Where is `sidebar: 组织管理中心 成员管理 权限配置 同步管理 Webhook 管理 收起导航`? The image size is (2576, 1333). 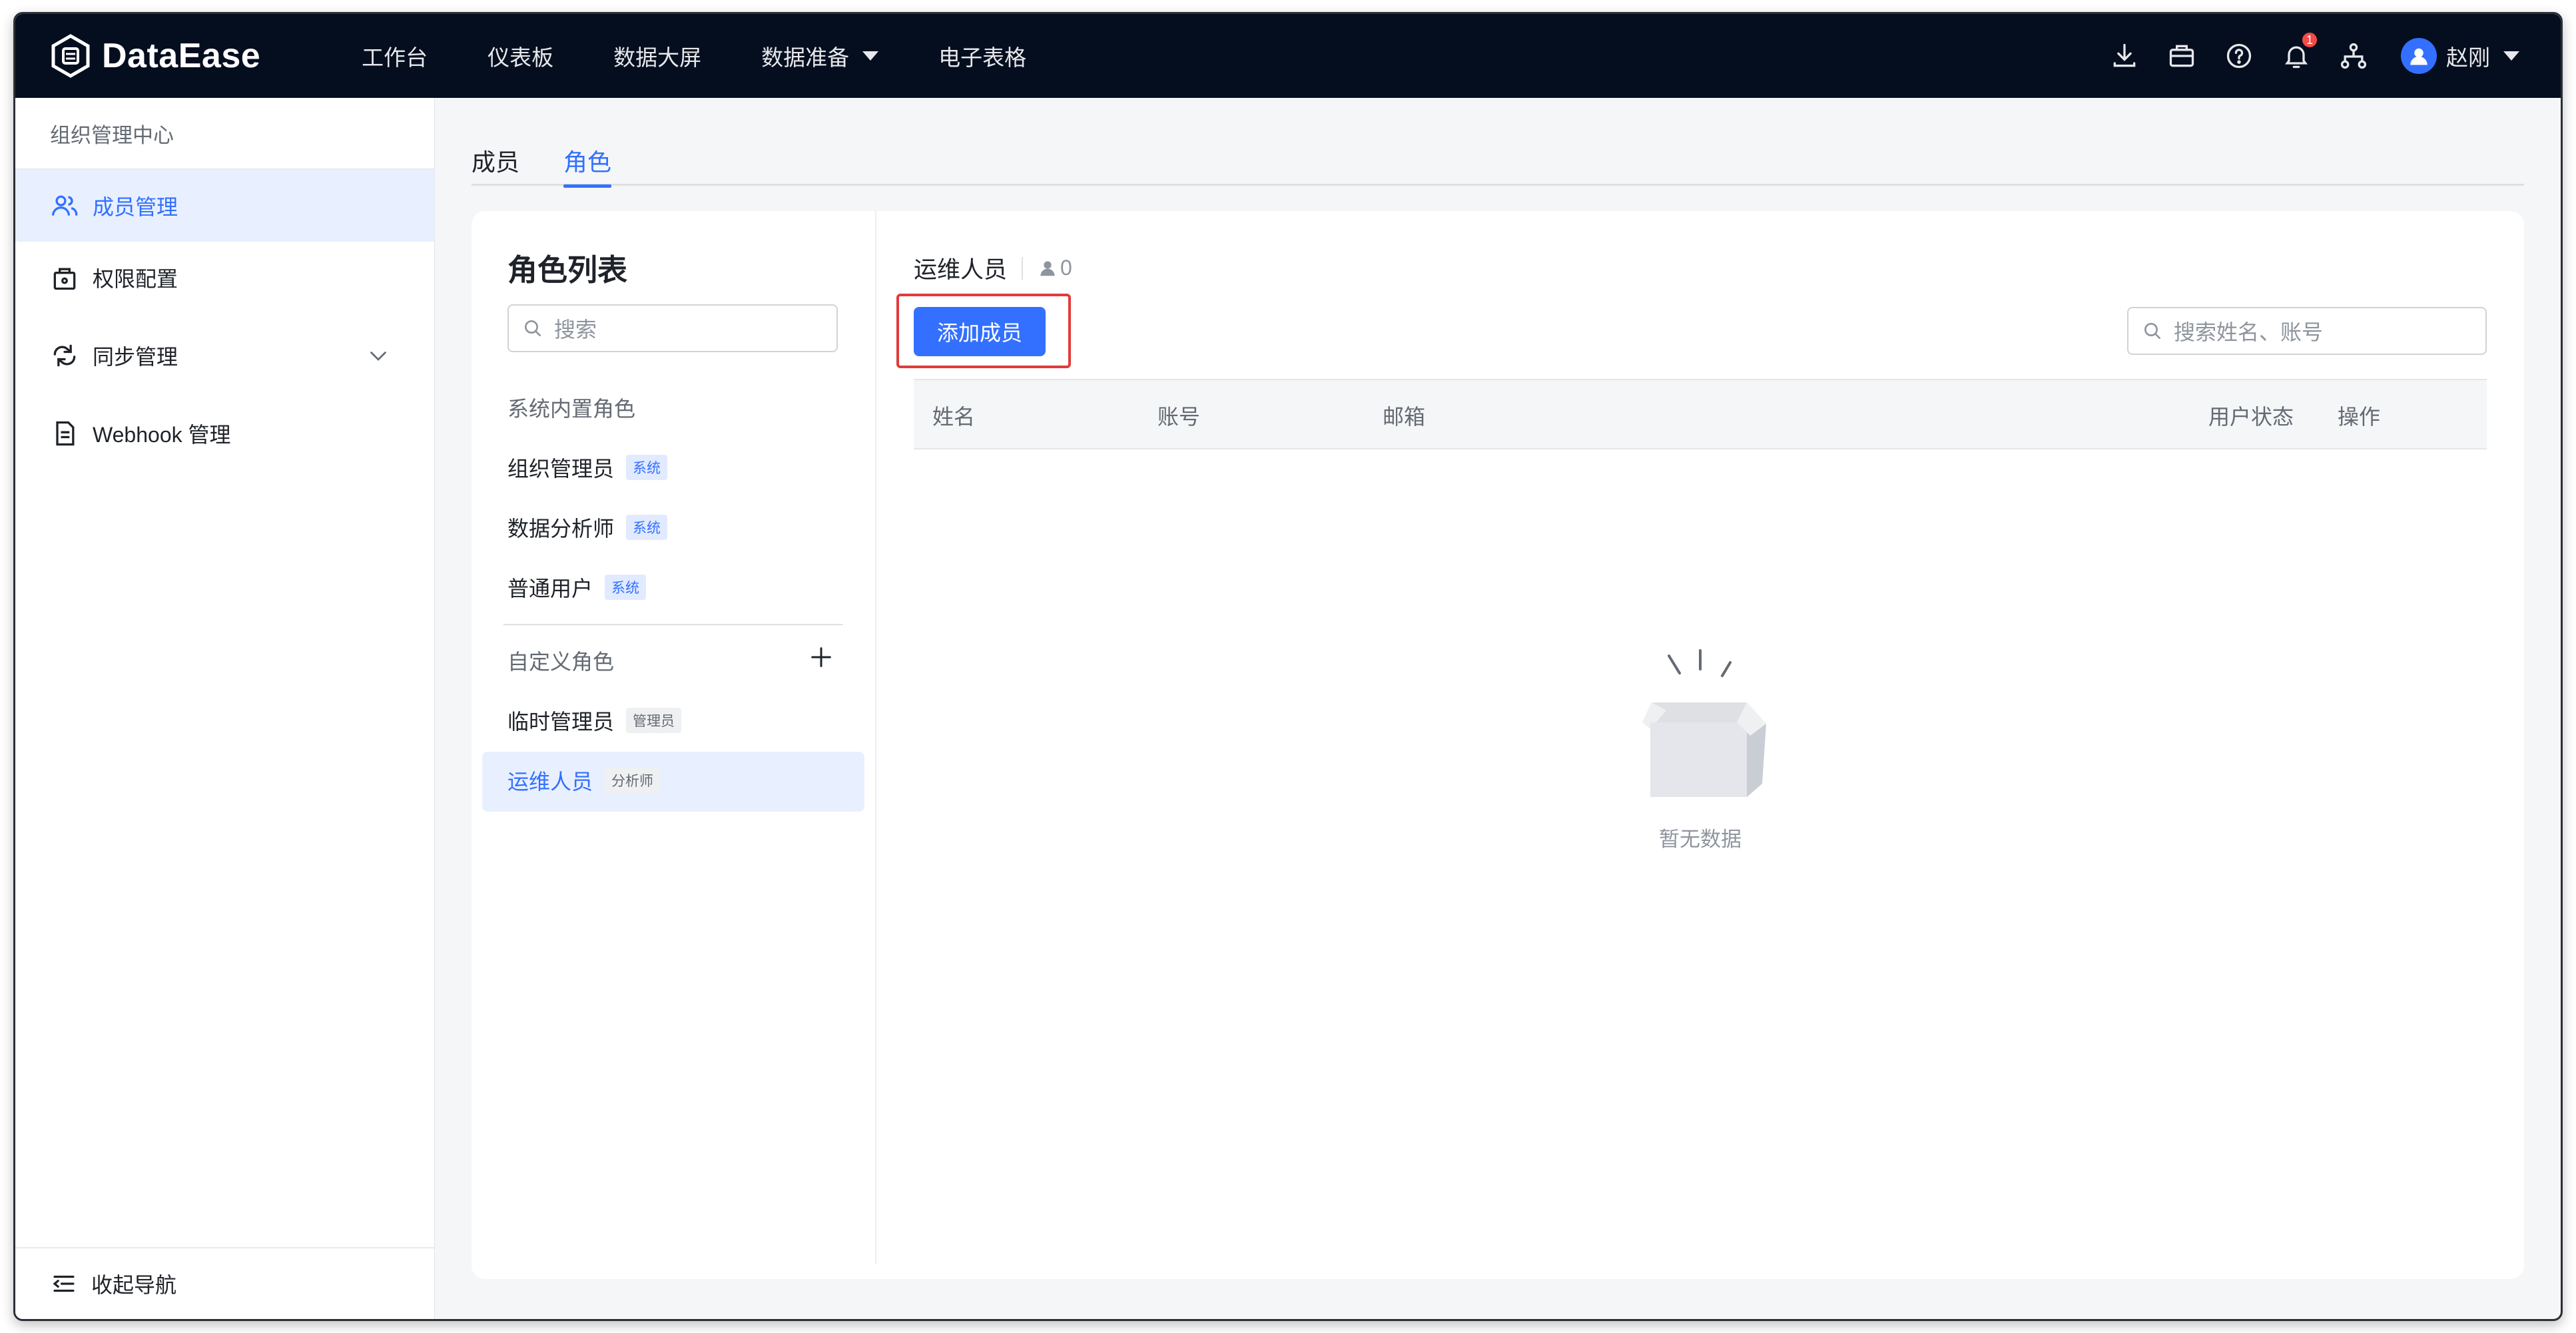 sidebar: 组织管理中心 成员管理 权限配置 同步管理 Webhook 管理 收起导航 is located at coordinates (225, 708).